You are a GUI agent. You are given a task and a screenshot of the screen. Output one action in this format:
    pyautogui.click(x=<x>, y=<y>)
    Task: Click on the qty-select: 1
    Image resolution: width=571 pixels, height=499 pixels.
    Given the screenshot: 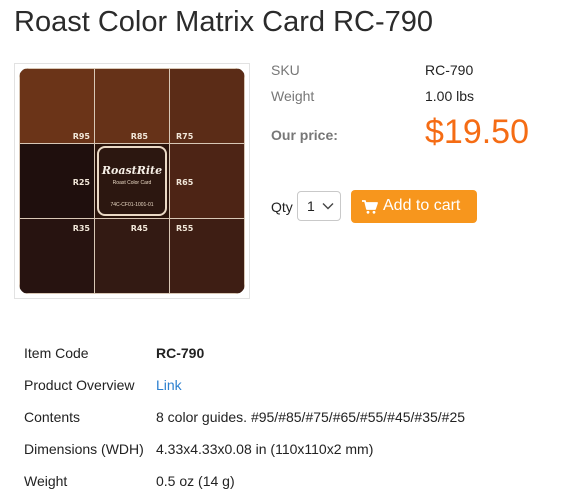 What is the action you would take?
    pyautogui.click(x=319, y=206)
    